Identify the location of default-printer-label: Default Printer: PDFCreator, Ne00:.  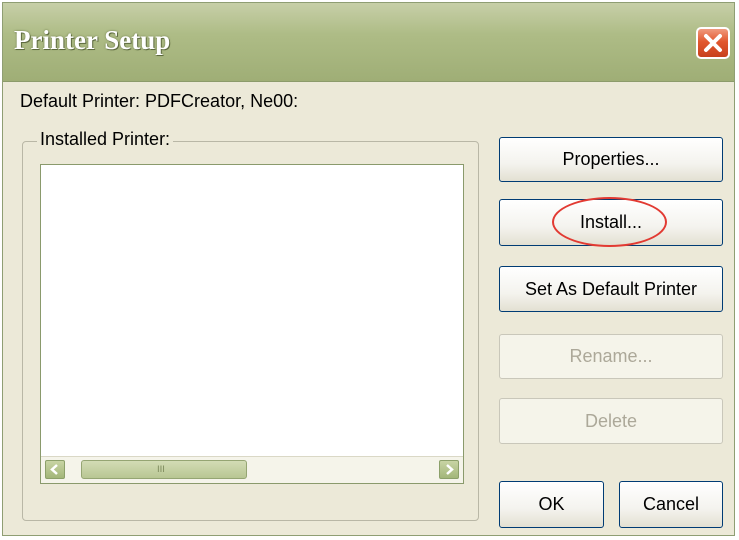
(159, 101).